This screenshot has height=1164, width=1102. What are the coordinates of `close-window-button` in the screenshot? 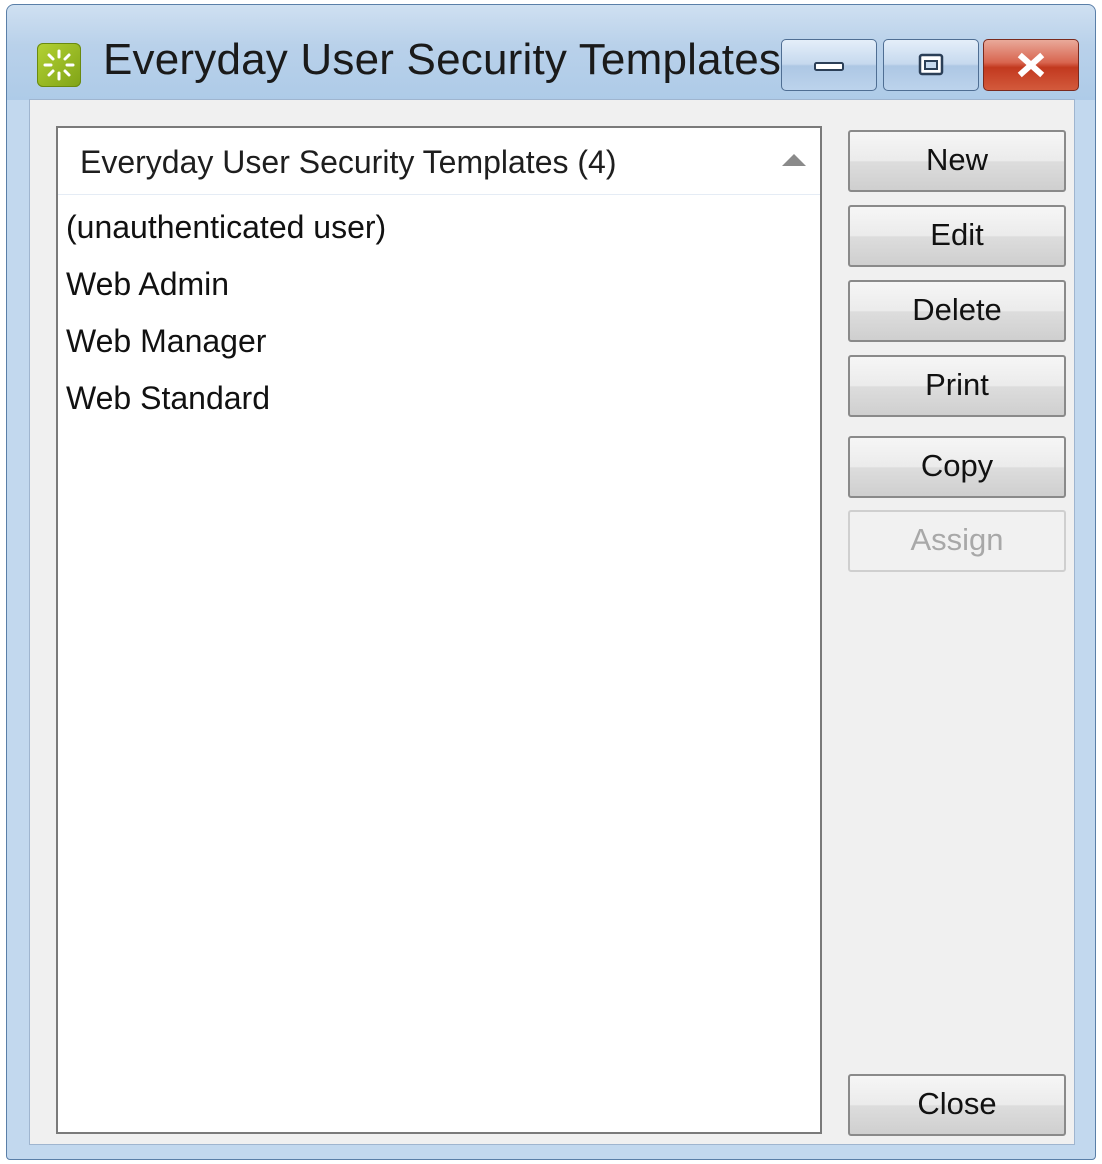 It's located at (1031, 65).